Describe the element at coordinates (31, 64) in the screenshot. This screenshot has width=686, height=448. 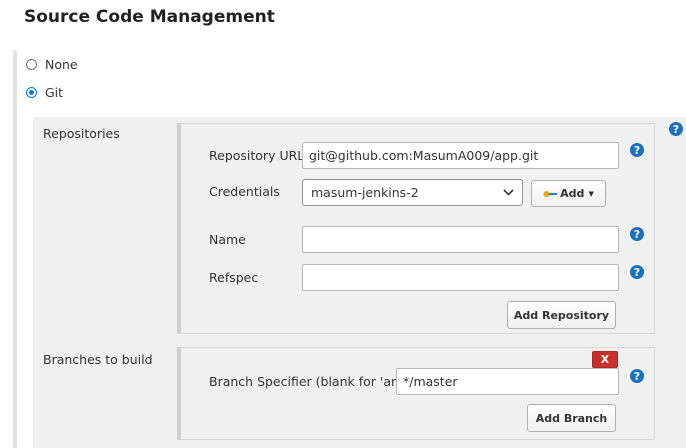
I see `radio-none` at that location.